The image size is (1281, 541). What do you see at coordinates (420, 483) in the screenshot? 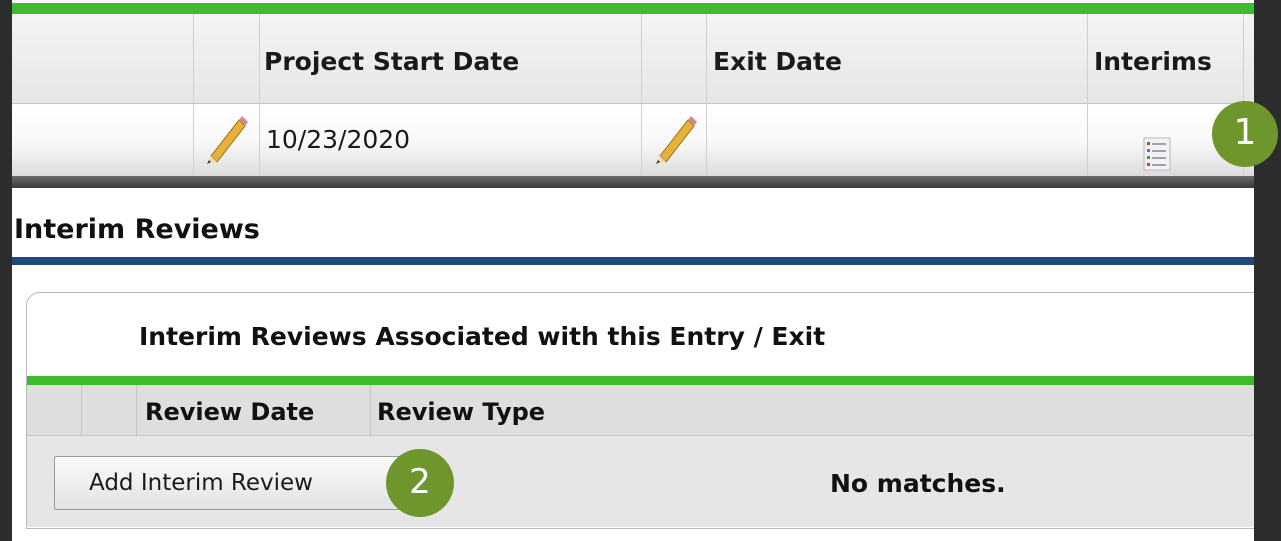
I see `step-badge-2: 2` at bounding box center [420, 483].